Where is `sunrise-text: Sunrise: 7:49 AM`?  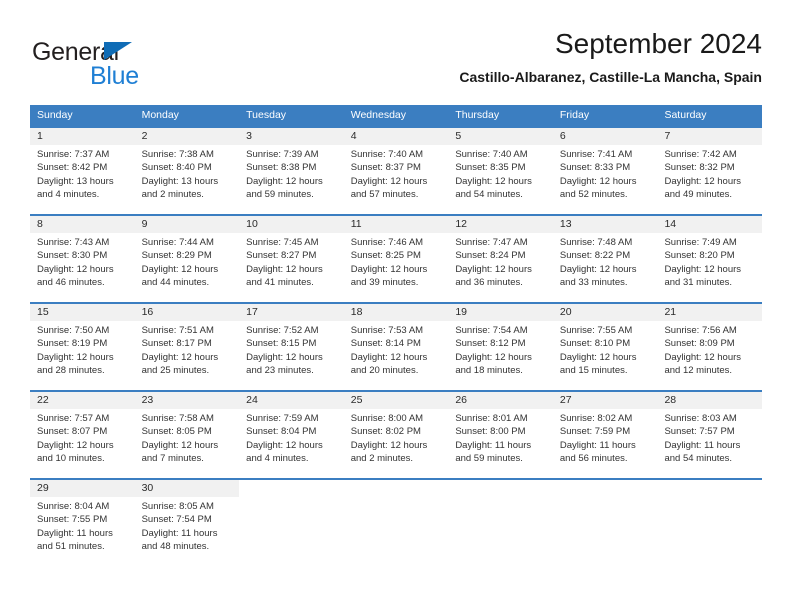
sunrise-text: Sunrise: 7:49 AM is located at coordinates (700, 242).